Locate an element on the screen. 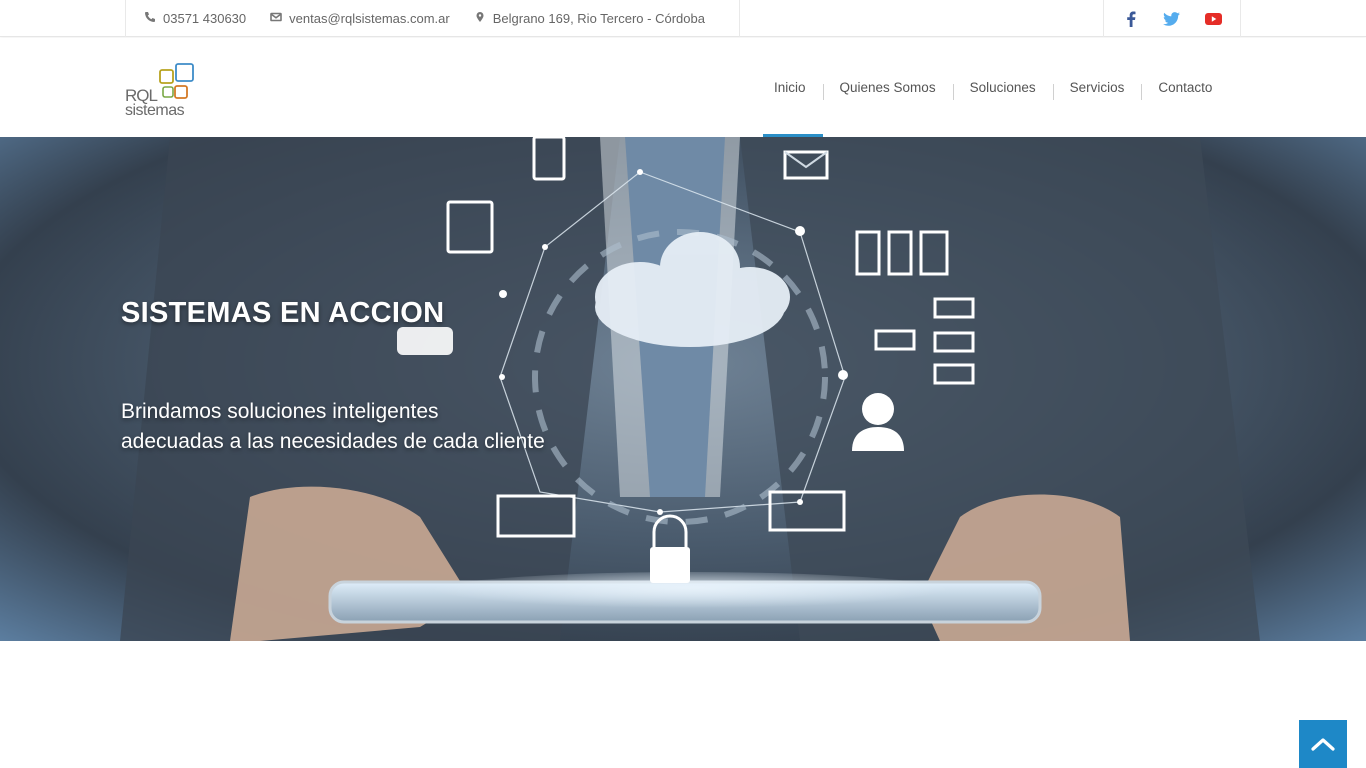  back-to-top-button is located at coordinates (1323, 744).